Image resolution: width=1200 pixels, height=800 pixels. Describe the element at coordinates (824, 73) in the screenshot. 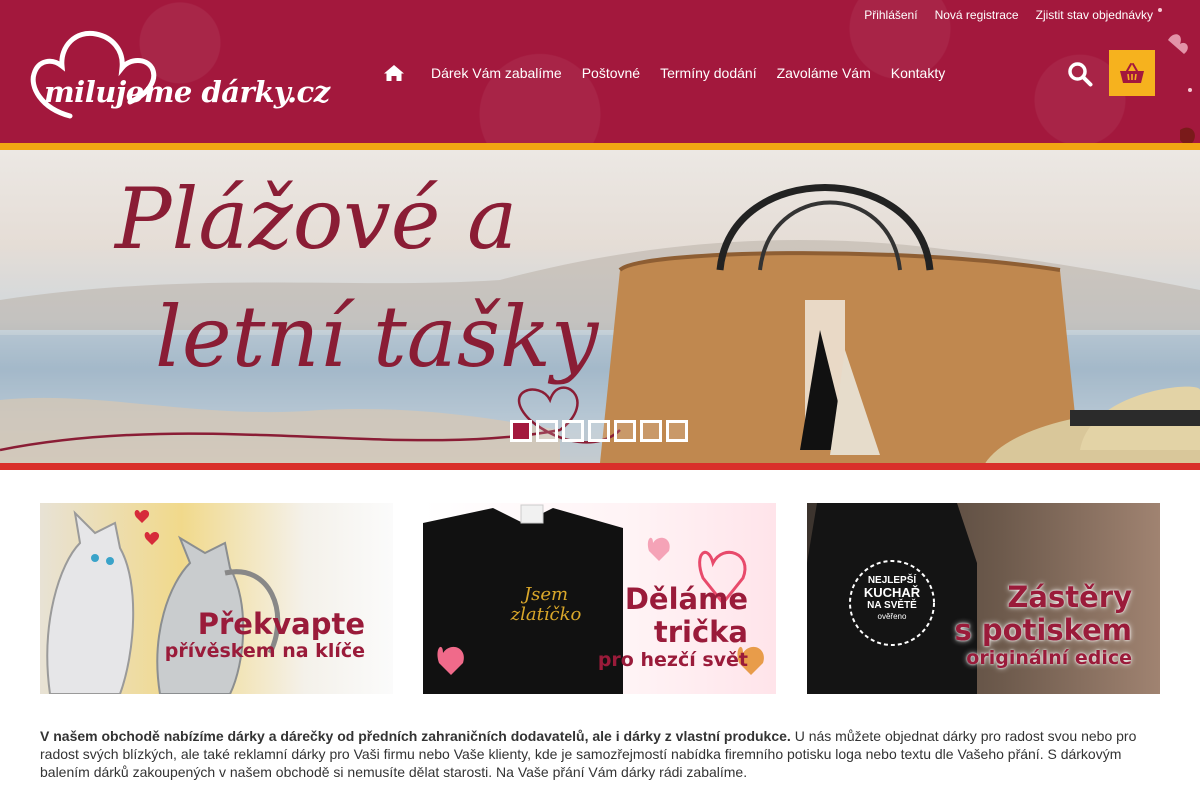

I see `nav-item-callback: Zavoláme Vám` at that location.